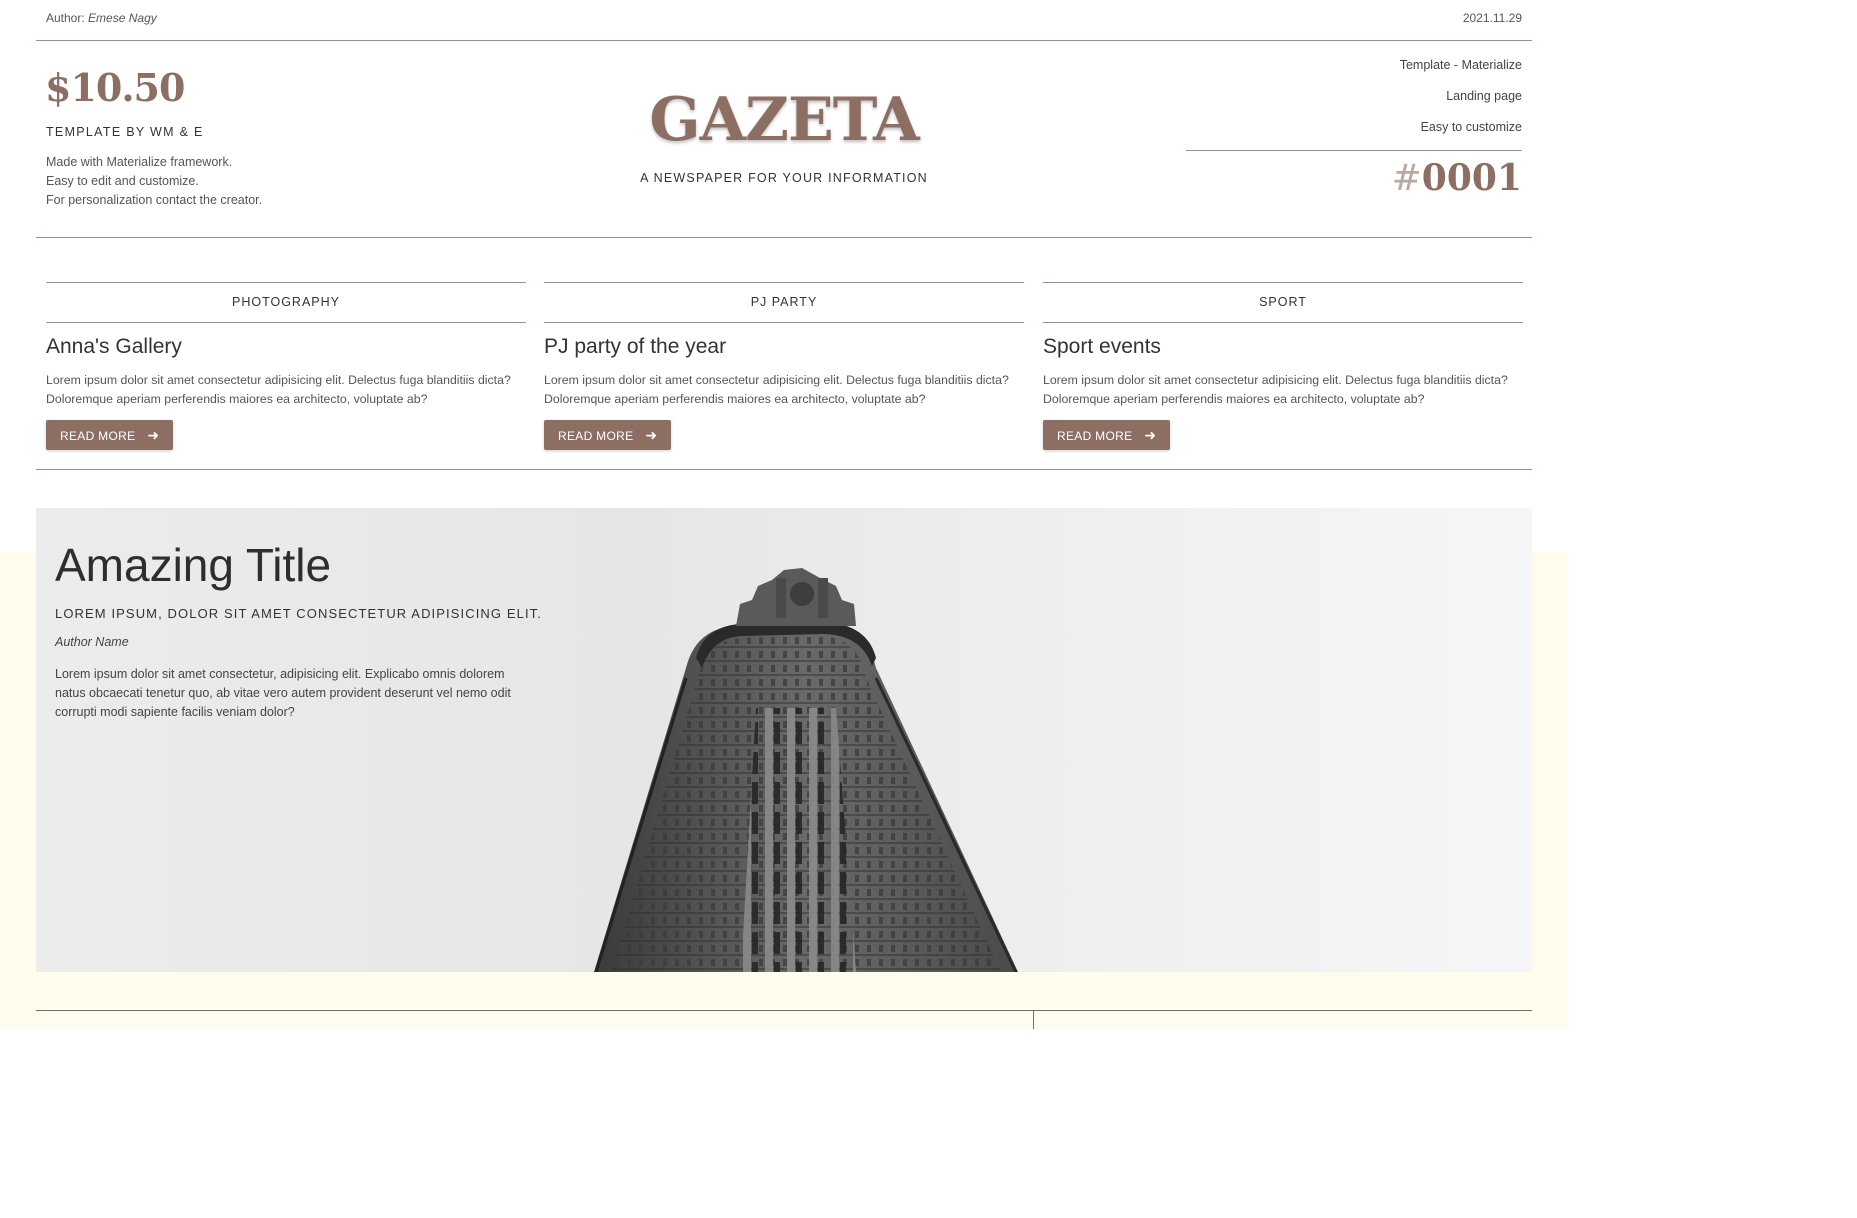  I want to click on author-label: Author:, so click(65, 18).